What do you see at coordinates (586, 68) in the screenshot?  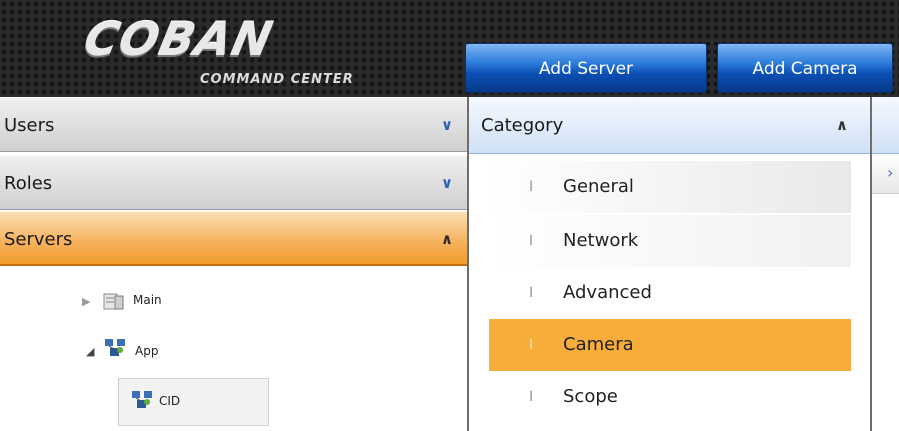 I see `add-server-button: Add Server` at bounding box center [586, 68].